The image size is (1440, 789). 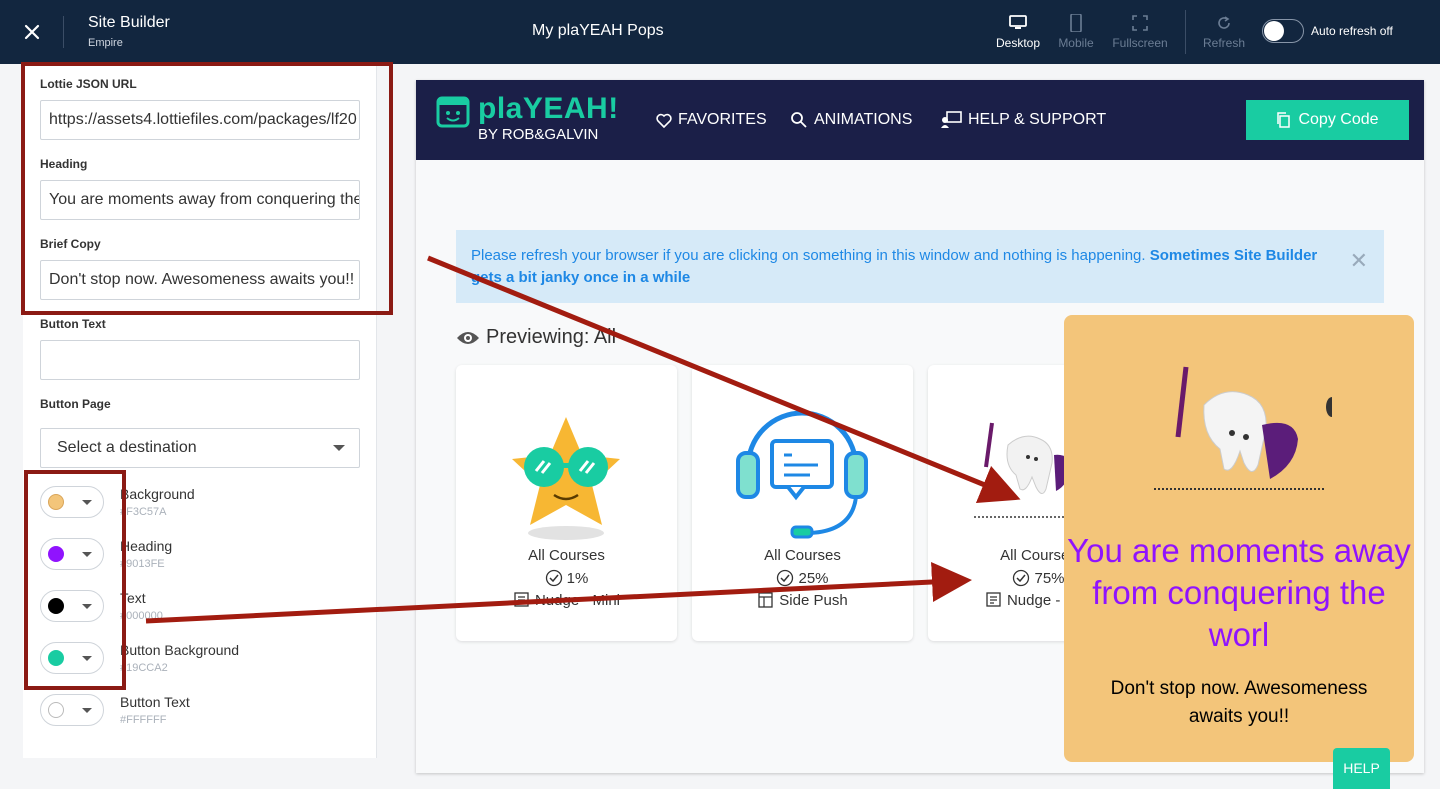 I want to click on course-card: All Courses 25% Side Push, so click(x=802, y=503).